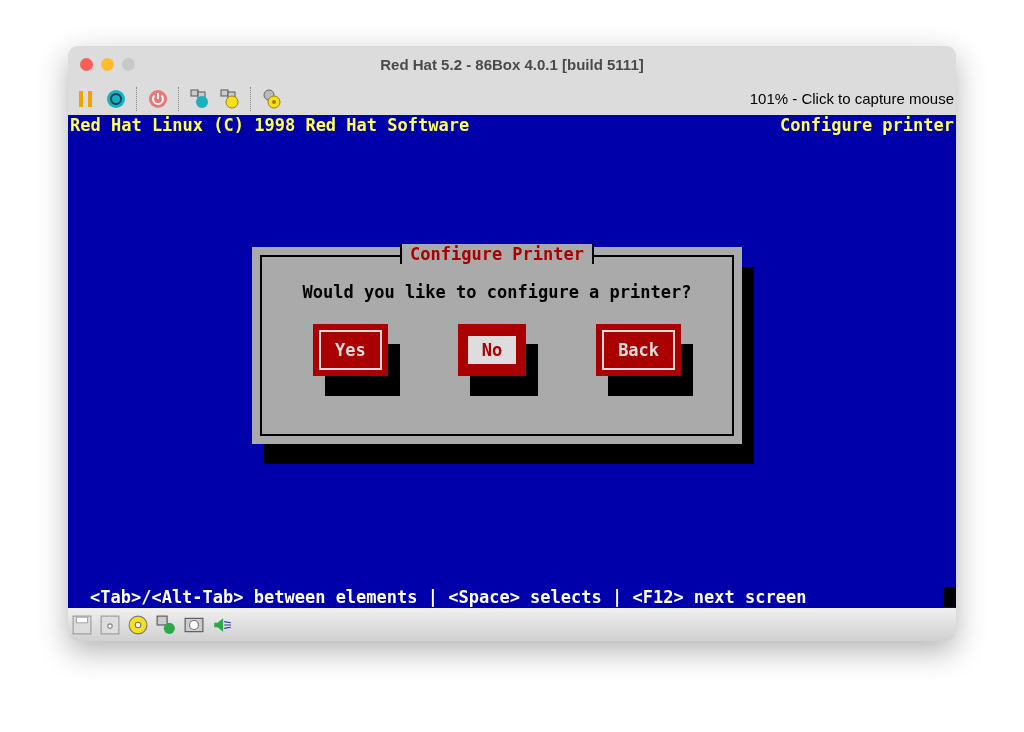 The image size is (1024, 732). What do you see at coordinates (852, 98) in the screenshot?
I see `capture-status: 101% - Click to capture mouse` at bounding box center [852, 98].